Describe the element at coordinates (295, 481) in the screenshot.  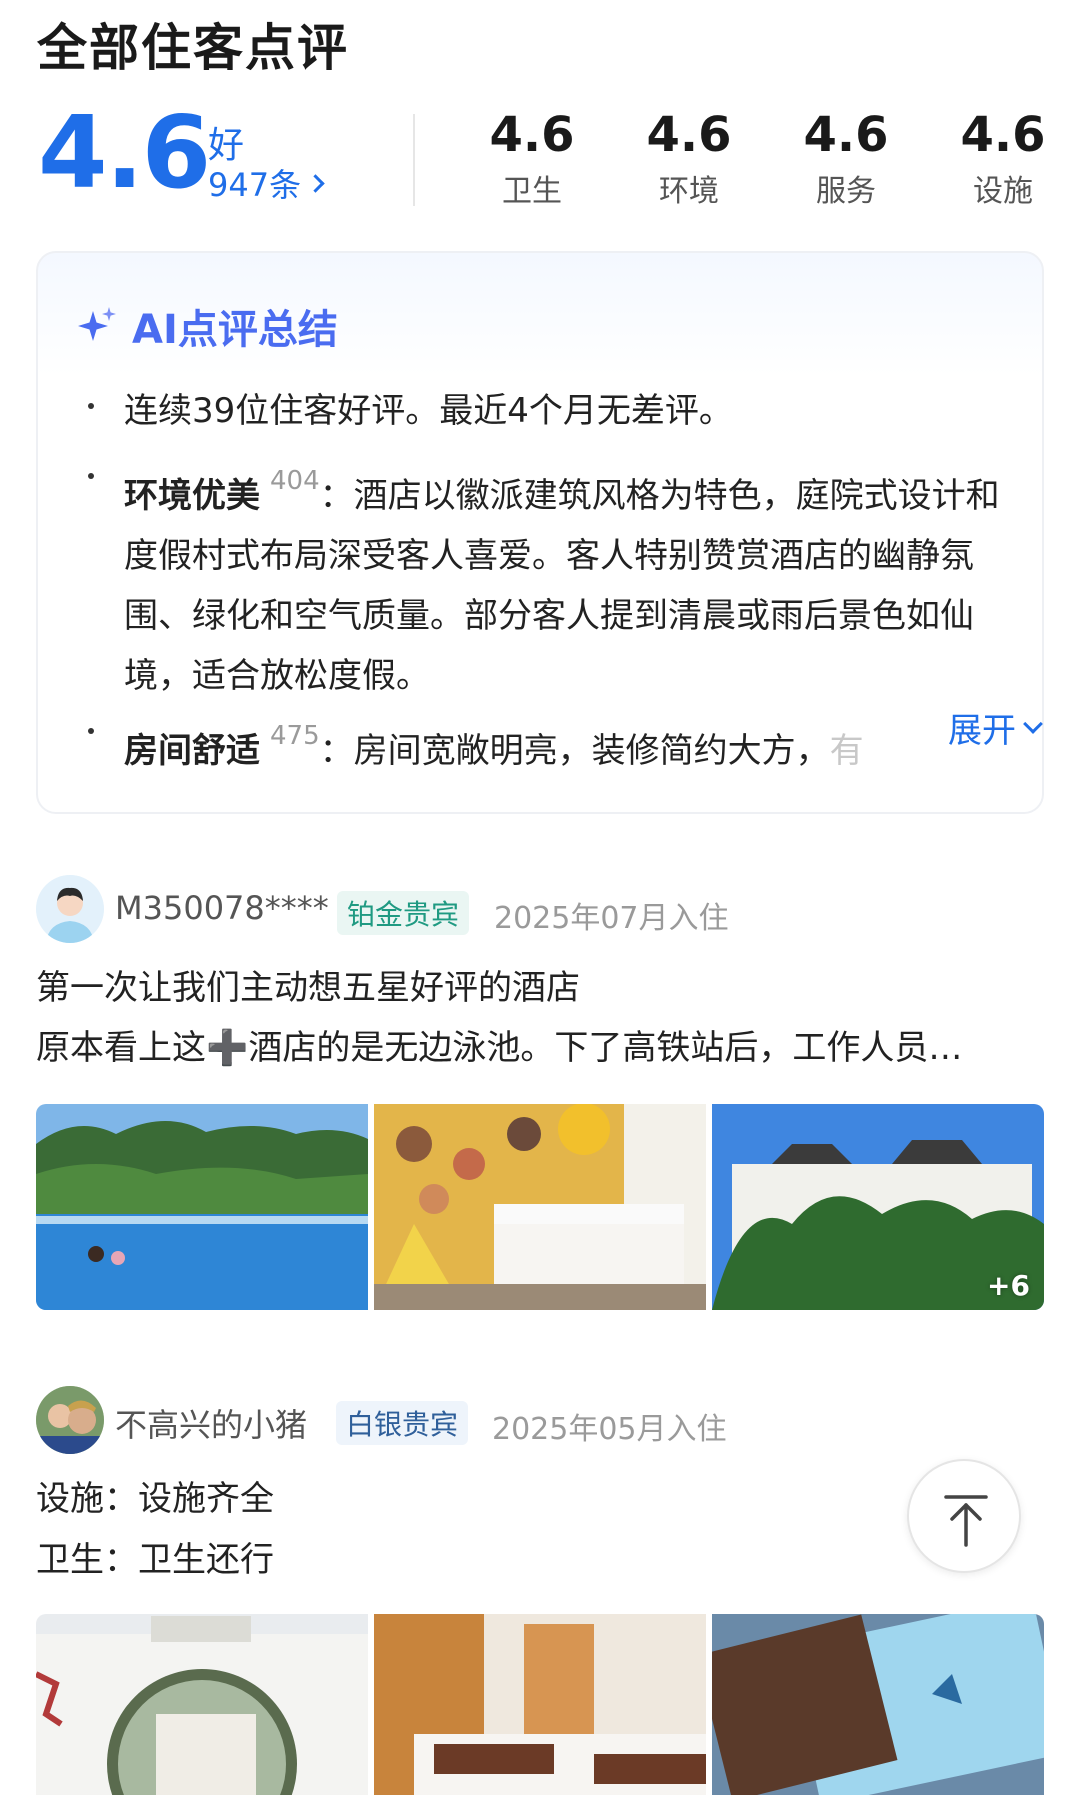
I see `ai-summary-tag-count: 404` at that location.